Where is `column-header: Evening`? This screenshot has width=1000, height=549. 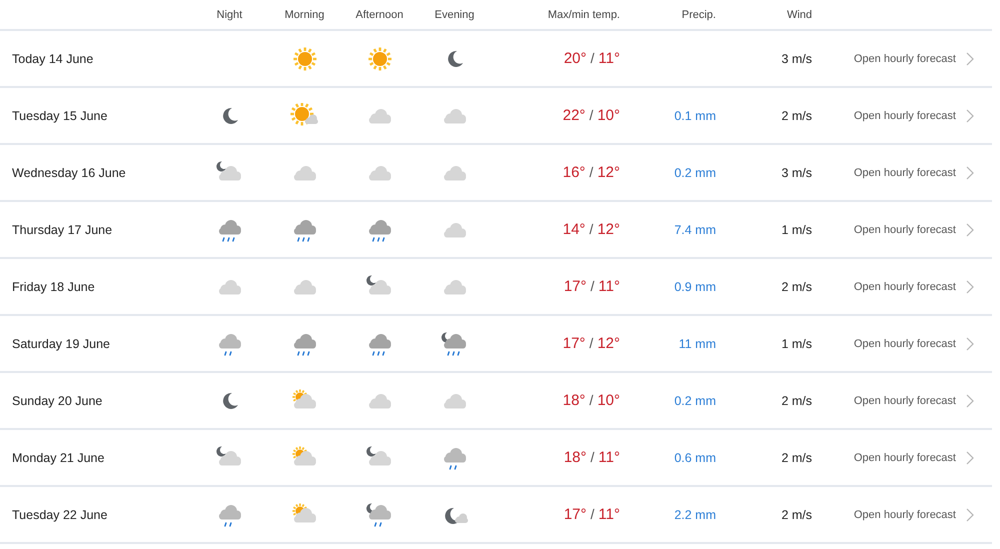
column-header: Evening is located at coordinates (455, 14).